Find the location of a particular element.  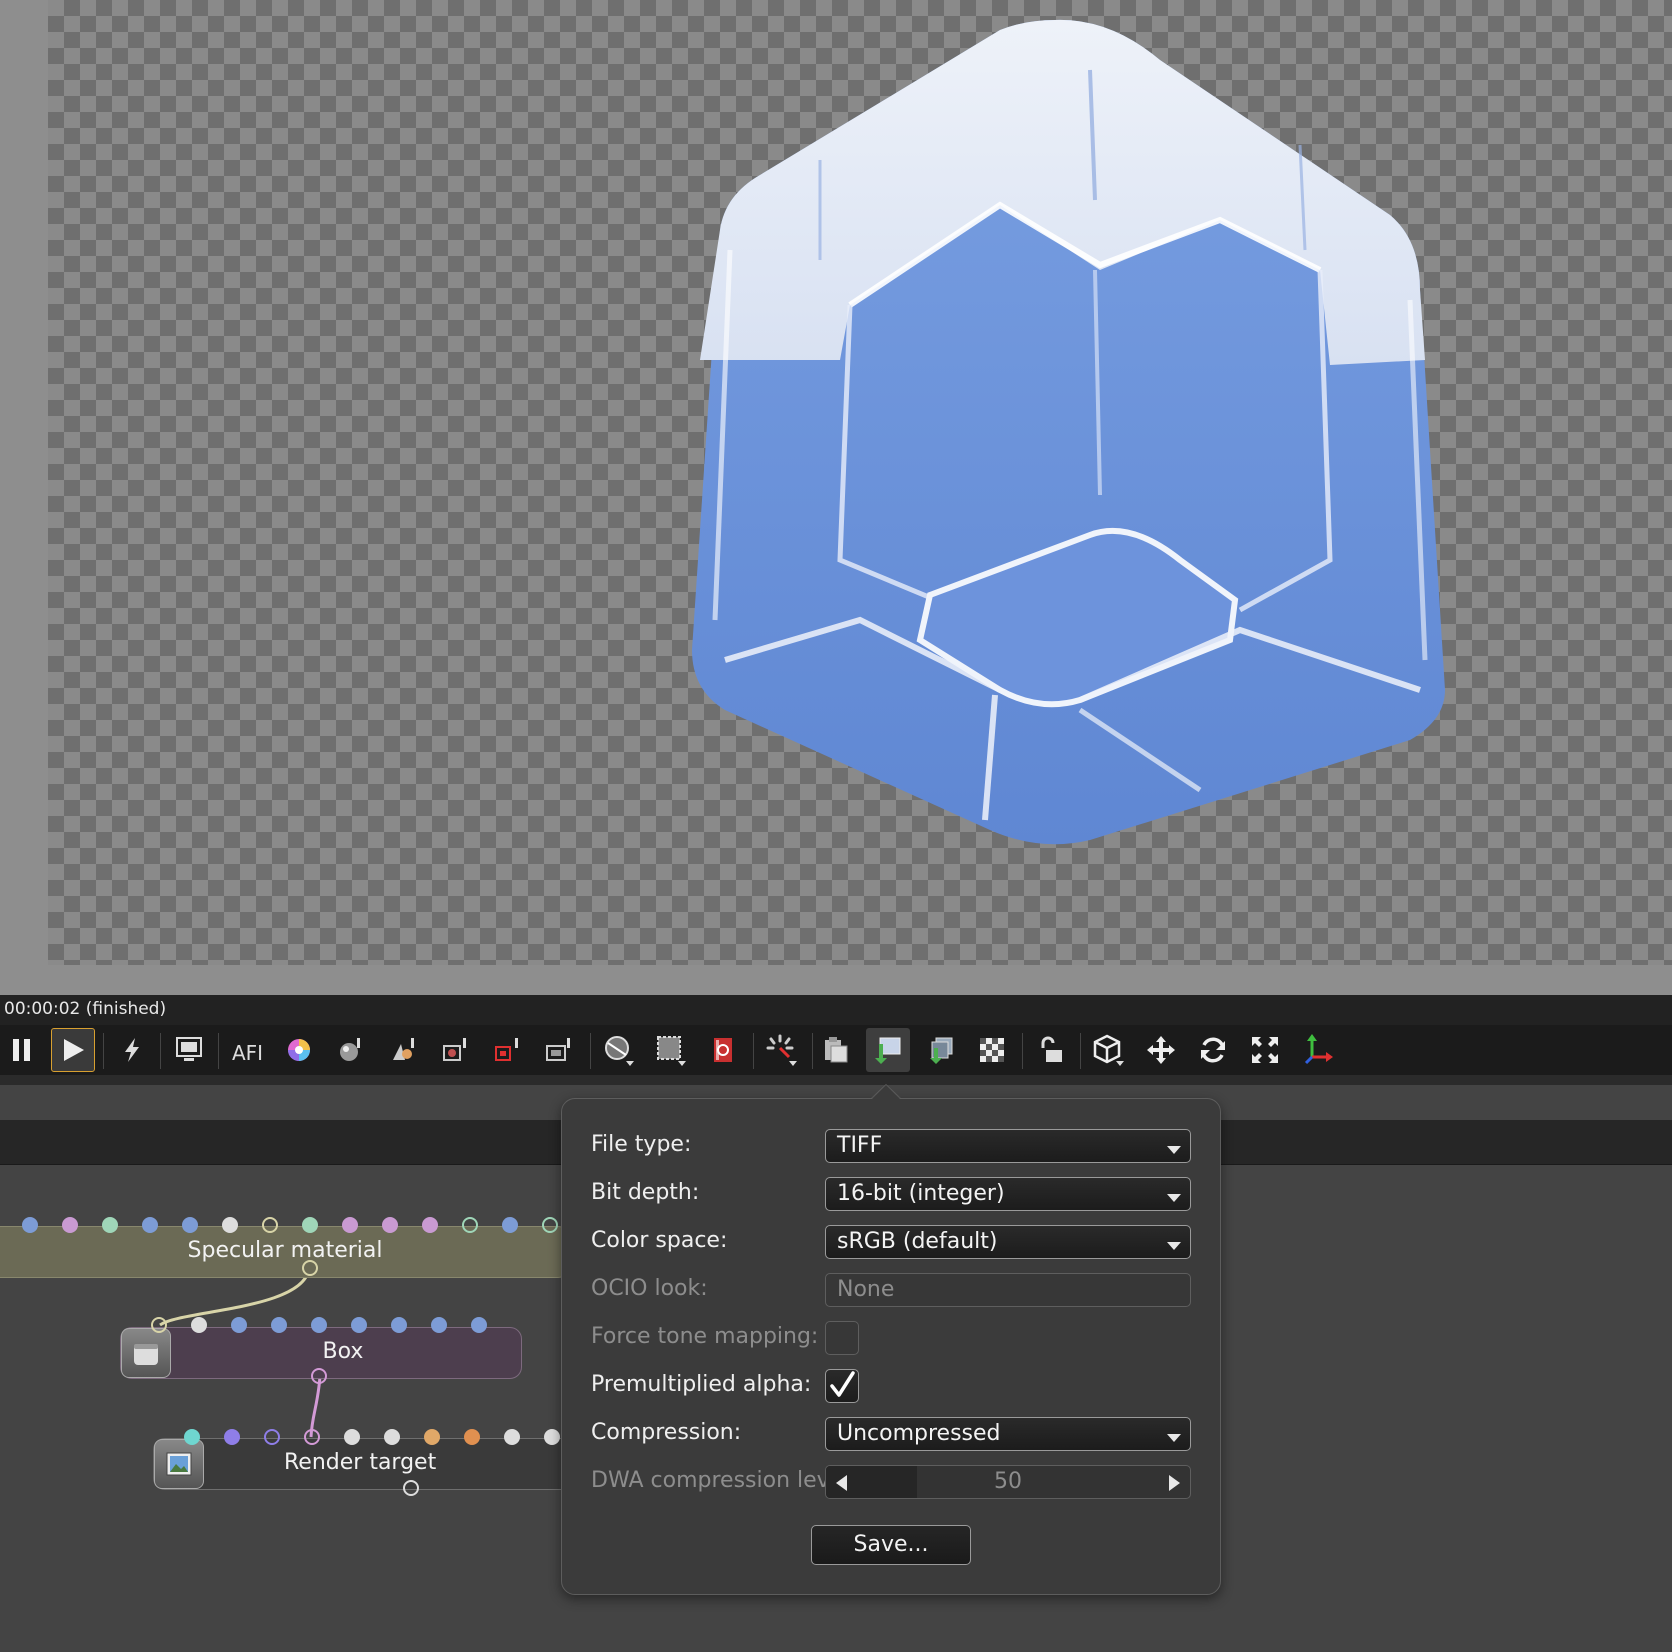

increment-arrow-icon is located at coordinates (1174, 1483).